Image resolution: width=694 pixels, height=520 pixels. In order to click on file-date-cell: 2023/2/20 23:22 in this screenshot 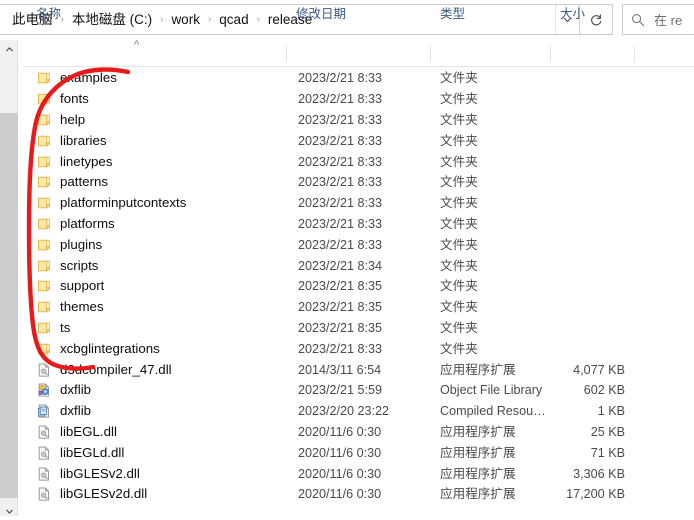, I will do `click(344, 411)`.